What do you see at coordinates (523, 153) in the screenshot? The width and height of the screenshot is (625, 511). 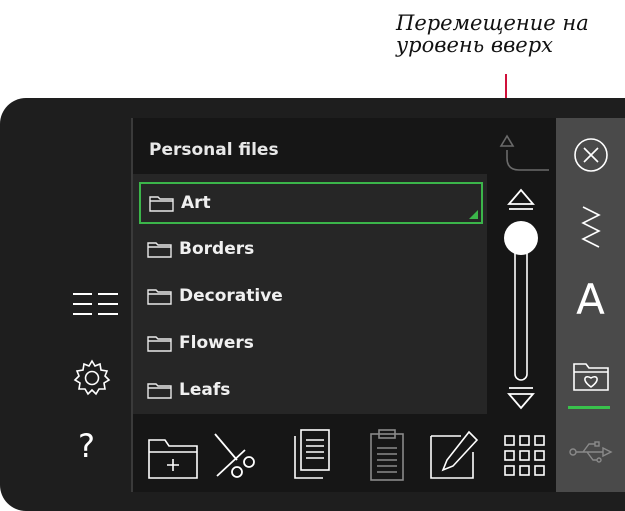 I see `up-level-icon` at bounding box center [523, 153].